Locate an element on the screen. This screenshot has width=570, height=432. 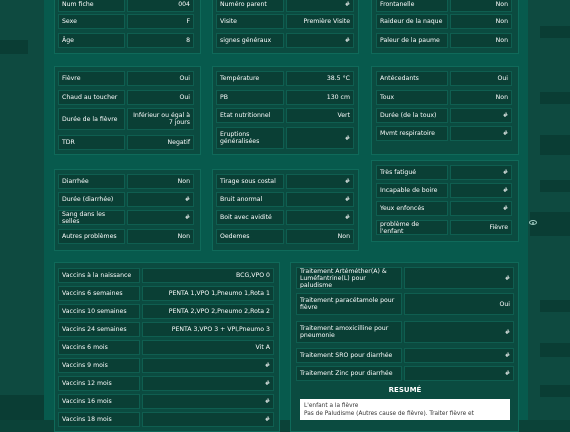
field-pb: PB 130 cm is located at coordinates (285, 97).